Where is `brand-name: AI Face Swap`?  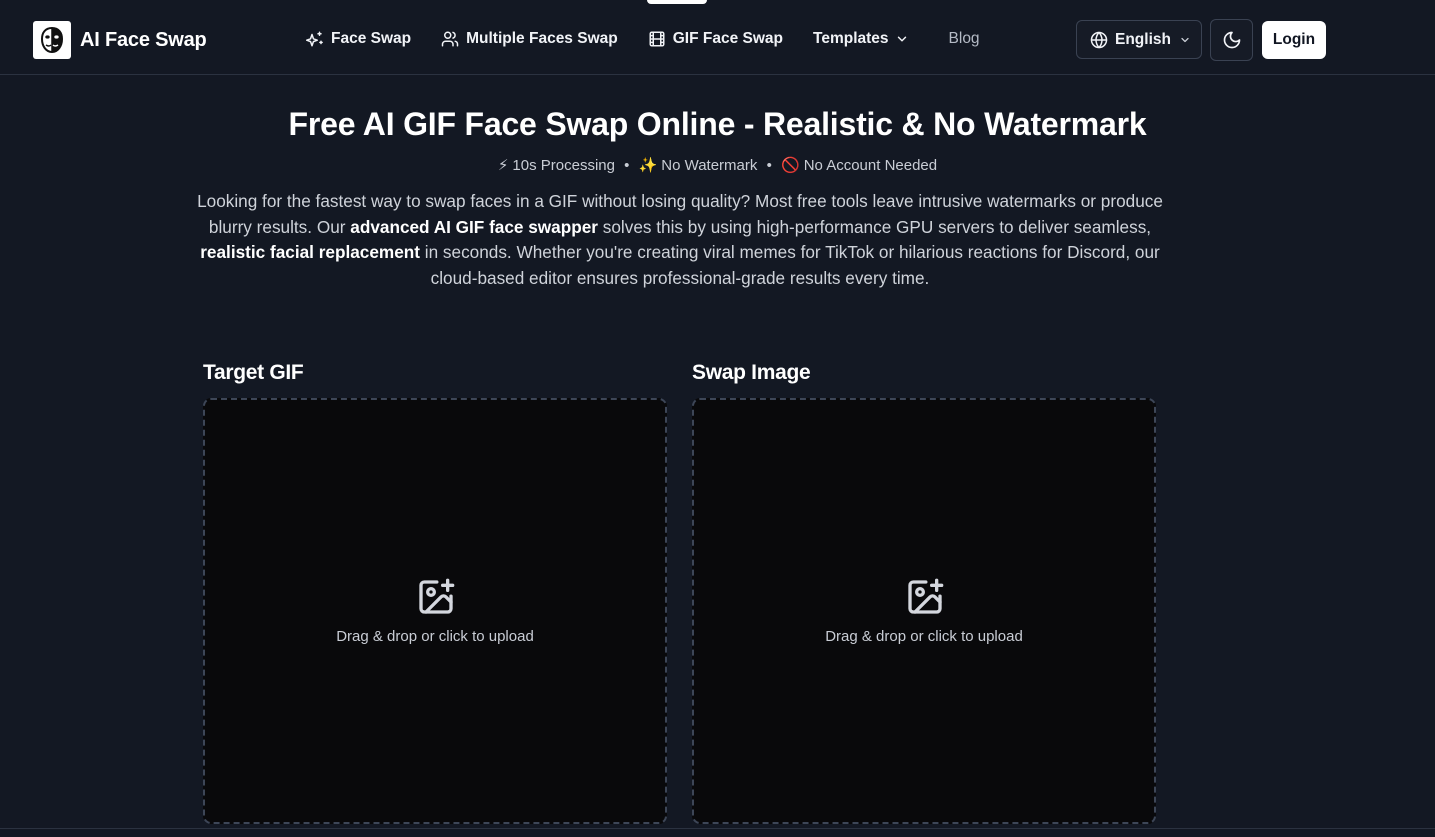 brand-name: AI Face Swap is located at coordinates (143, 39).